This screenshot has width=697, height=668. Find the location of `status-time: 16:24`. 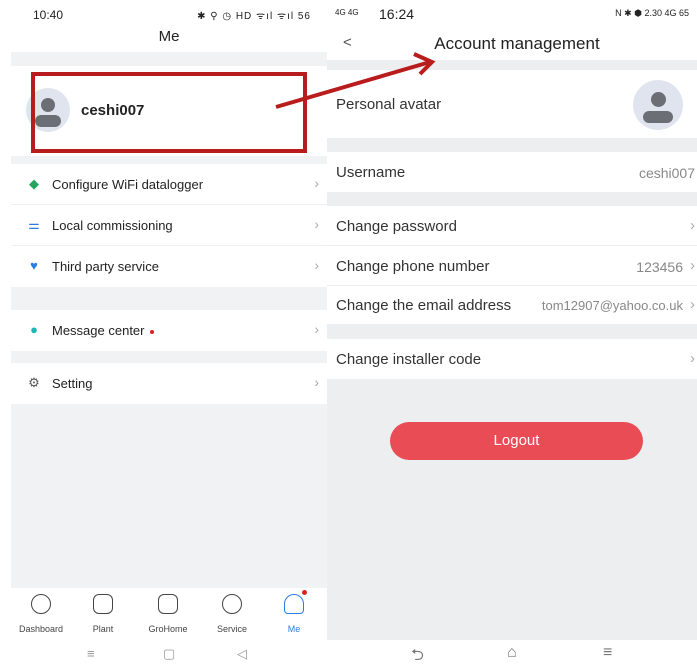

status-time: 16:24 is located at coordinates (397, 14).